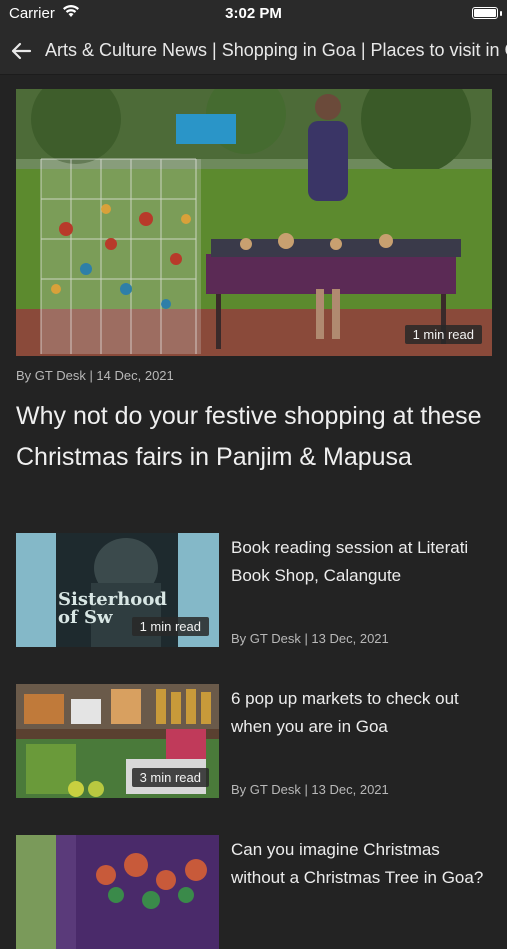  Describe the element at coordinates (170, 777) in the screenshot. I see `read-time-badge: 3 min read` at that location.